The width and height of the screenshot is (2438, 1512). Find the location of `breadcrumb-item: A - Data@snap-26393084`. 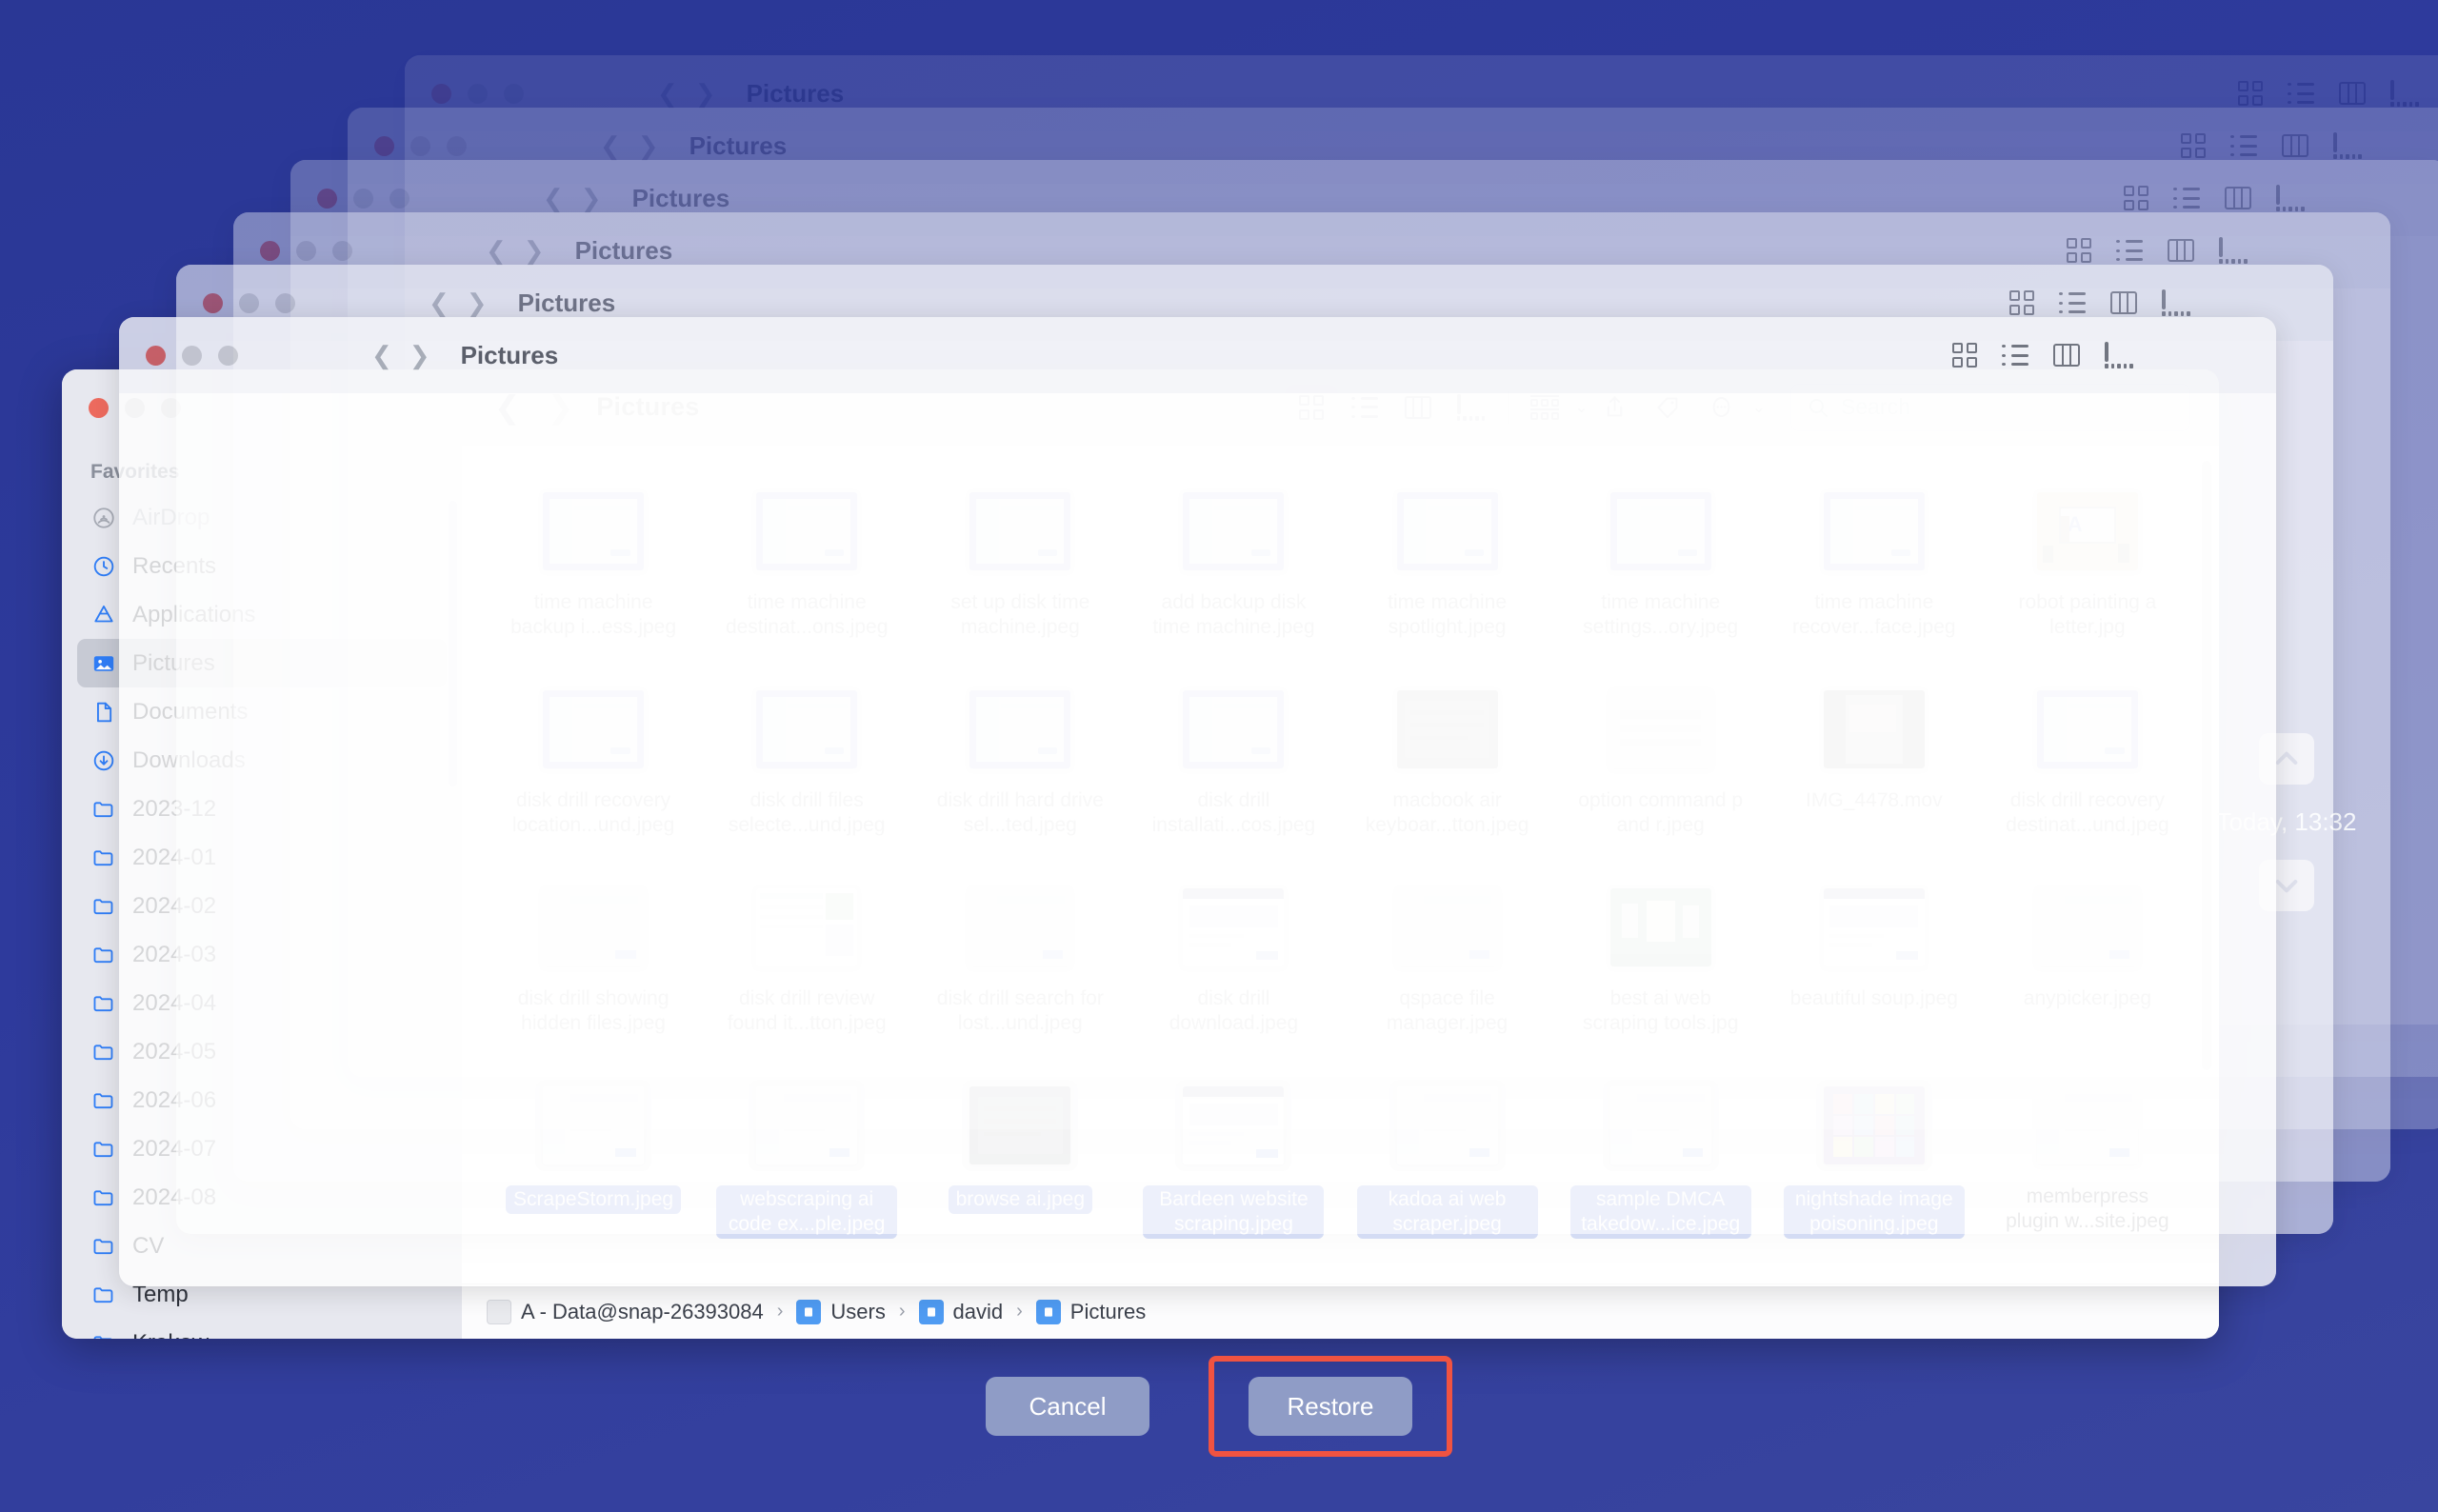

breadcrumb-item: A - Data@snap-26393084 is located at coordinates (625, 1311).